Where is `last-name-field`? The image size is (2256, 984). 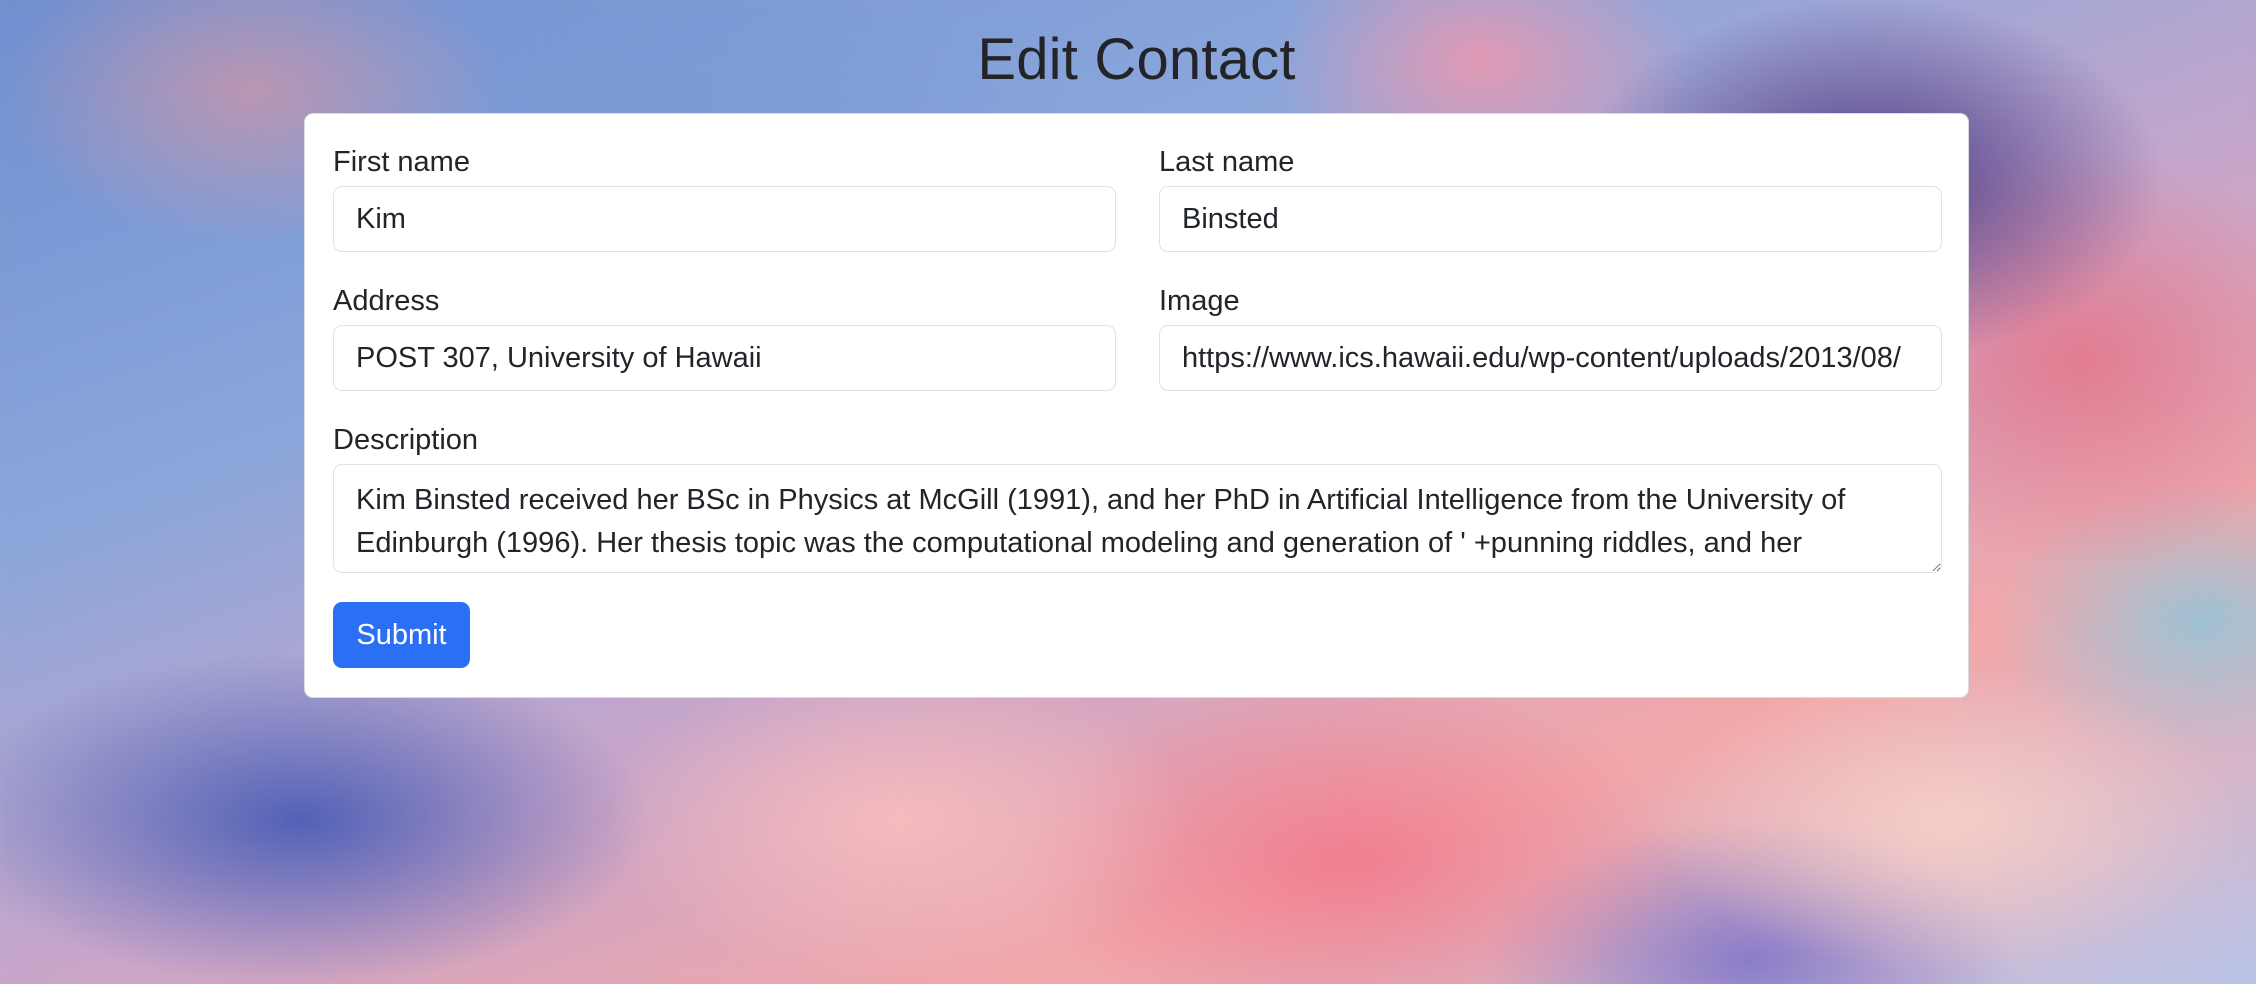
last-name-field is located at coordinates (1550, 219).